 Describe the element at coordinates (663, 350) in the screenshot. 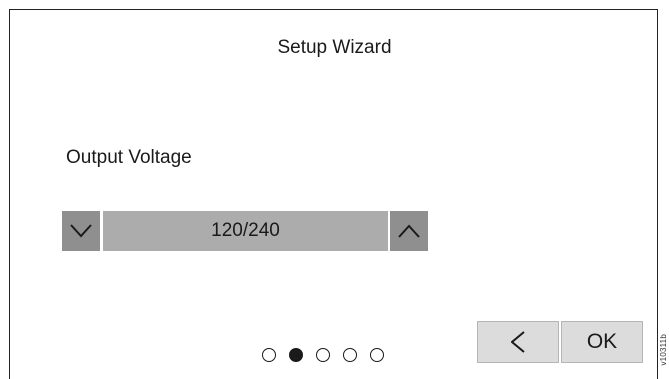

I see `figure-code: v10311b` at that location.